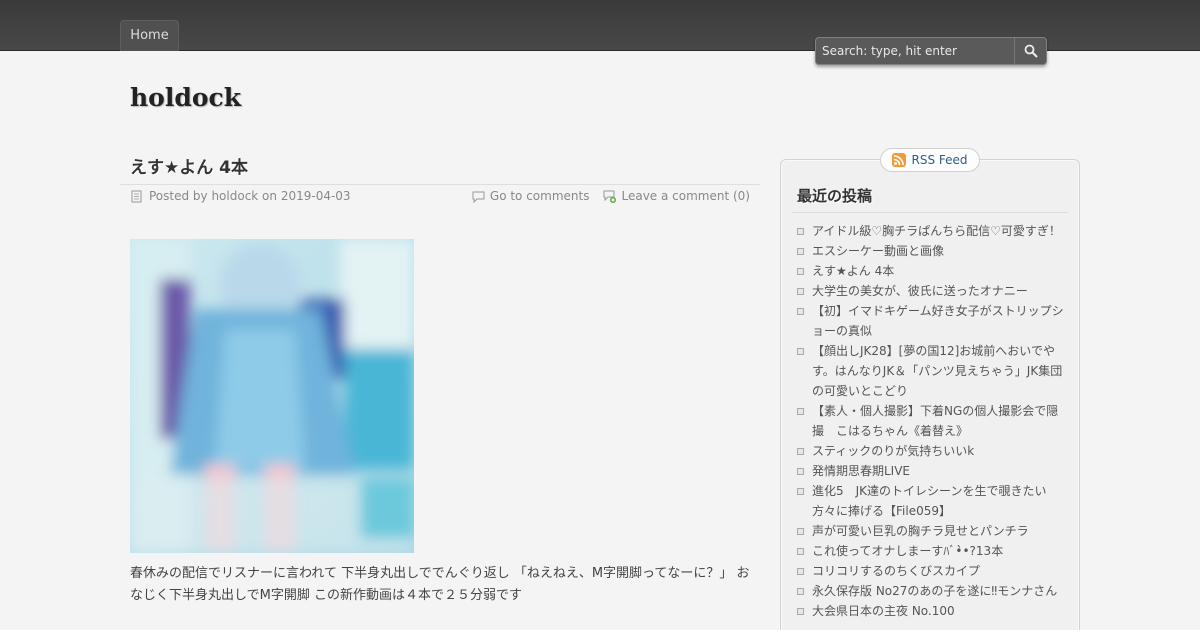 This screenshot has width=1200, height=630. Describe the element at coordinates (185, 97) in the screenshot. I see `site-title: holdock` at that location.